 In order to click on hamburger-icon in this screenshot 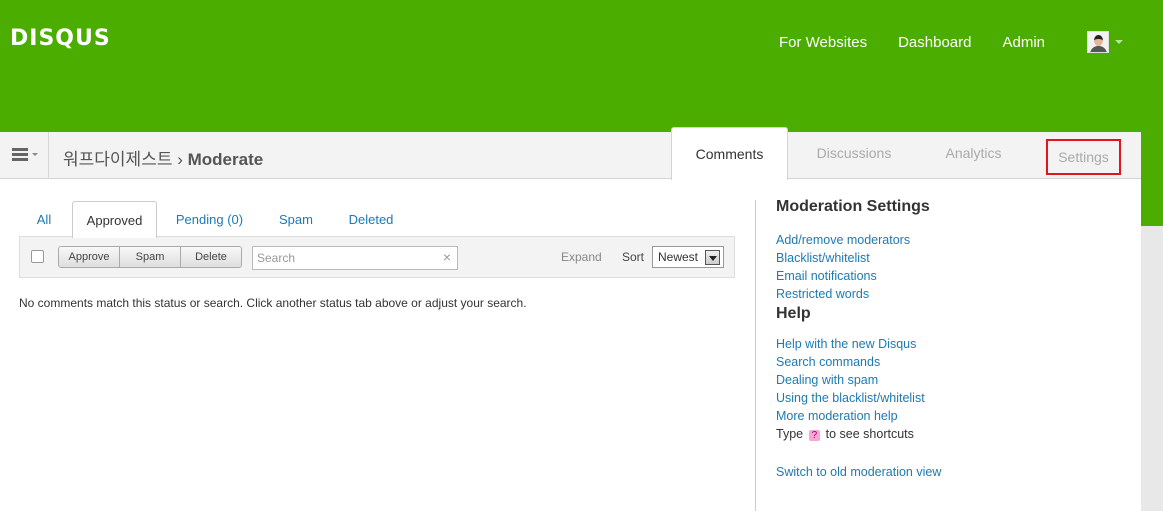, I will do `click(20, 154)`.